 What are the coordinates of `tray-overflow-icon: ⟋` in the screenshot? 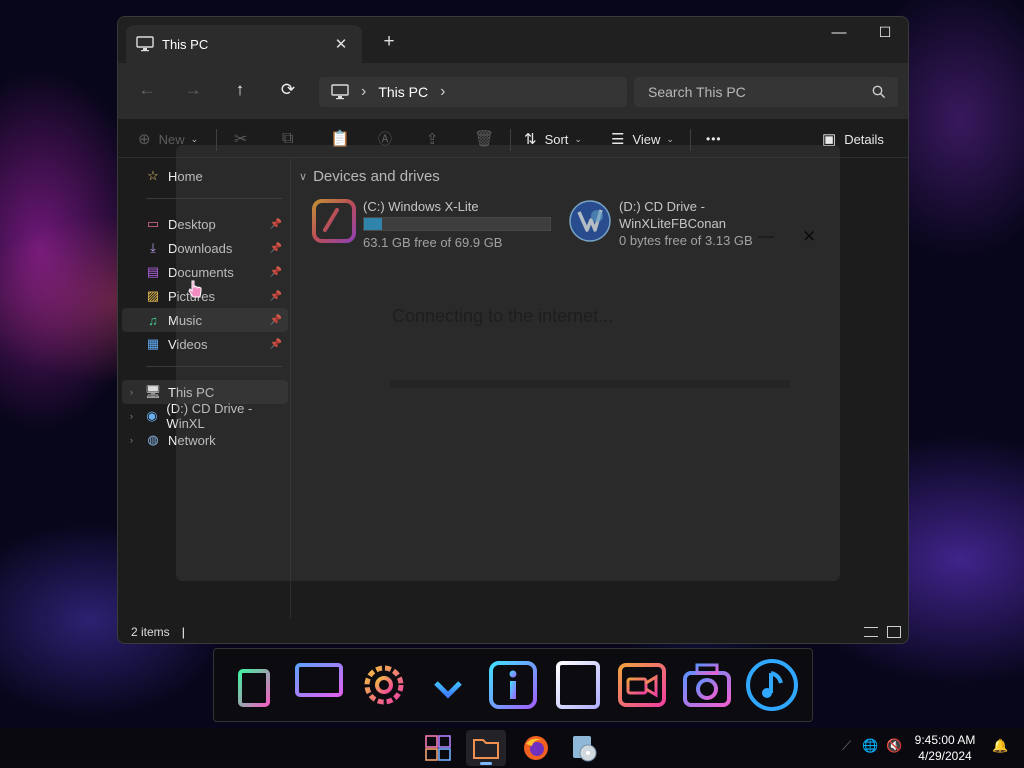 It's located at (846, 746).